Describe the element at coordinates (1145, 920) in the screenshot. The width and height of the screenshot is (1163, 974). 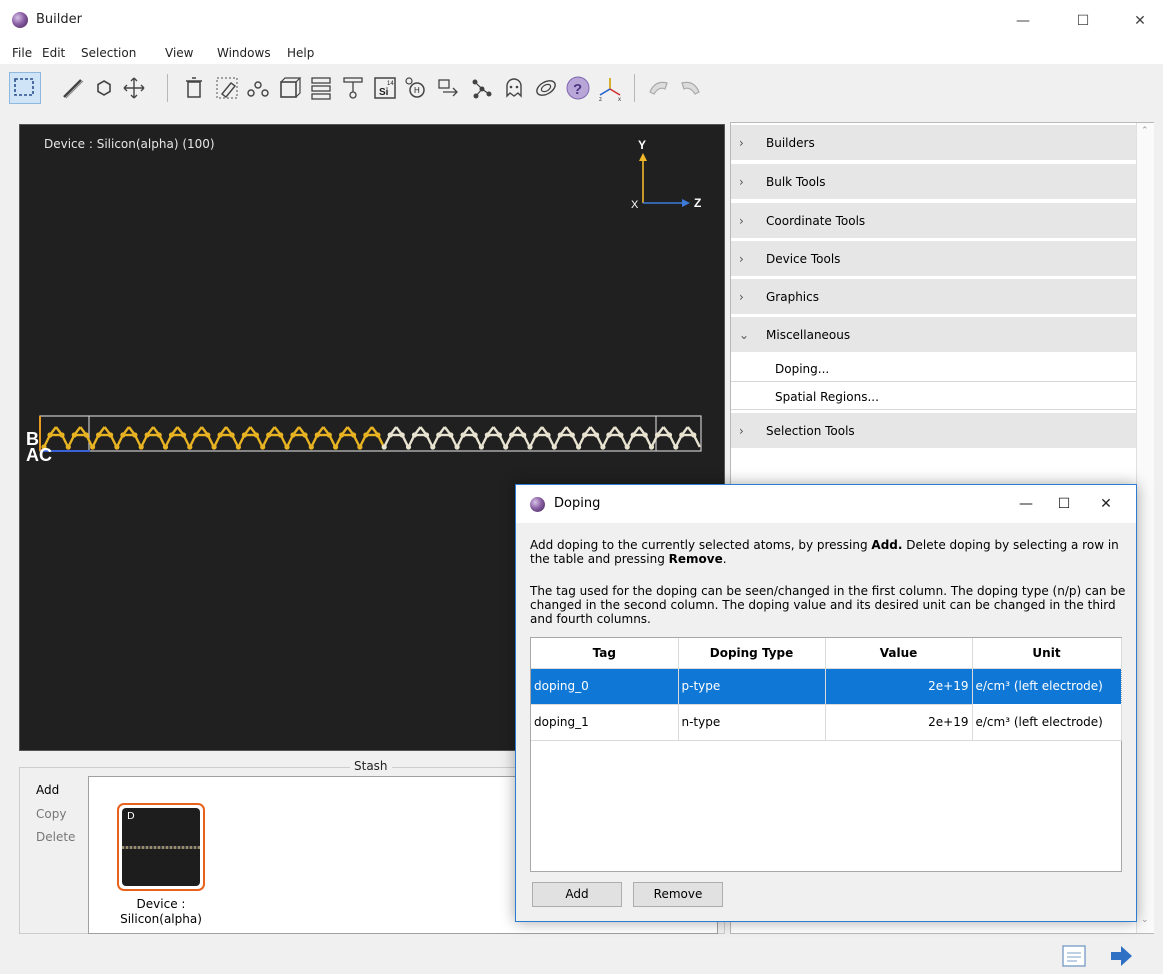
I see `scroll-down-icon: ⌄` at that location.